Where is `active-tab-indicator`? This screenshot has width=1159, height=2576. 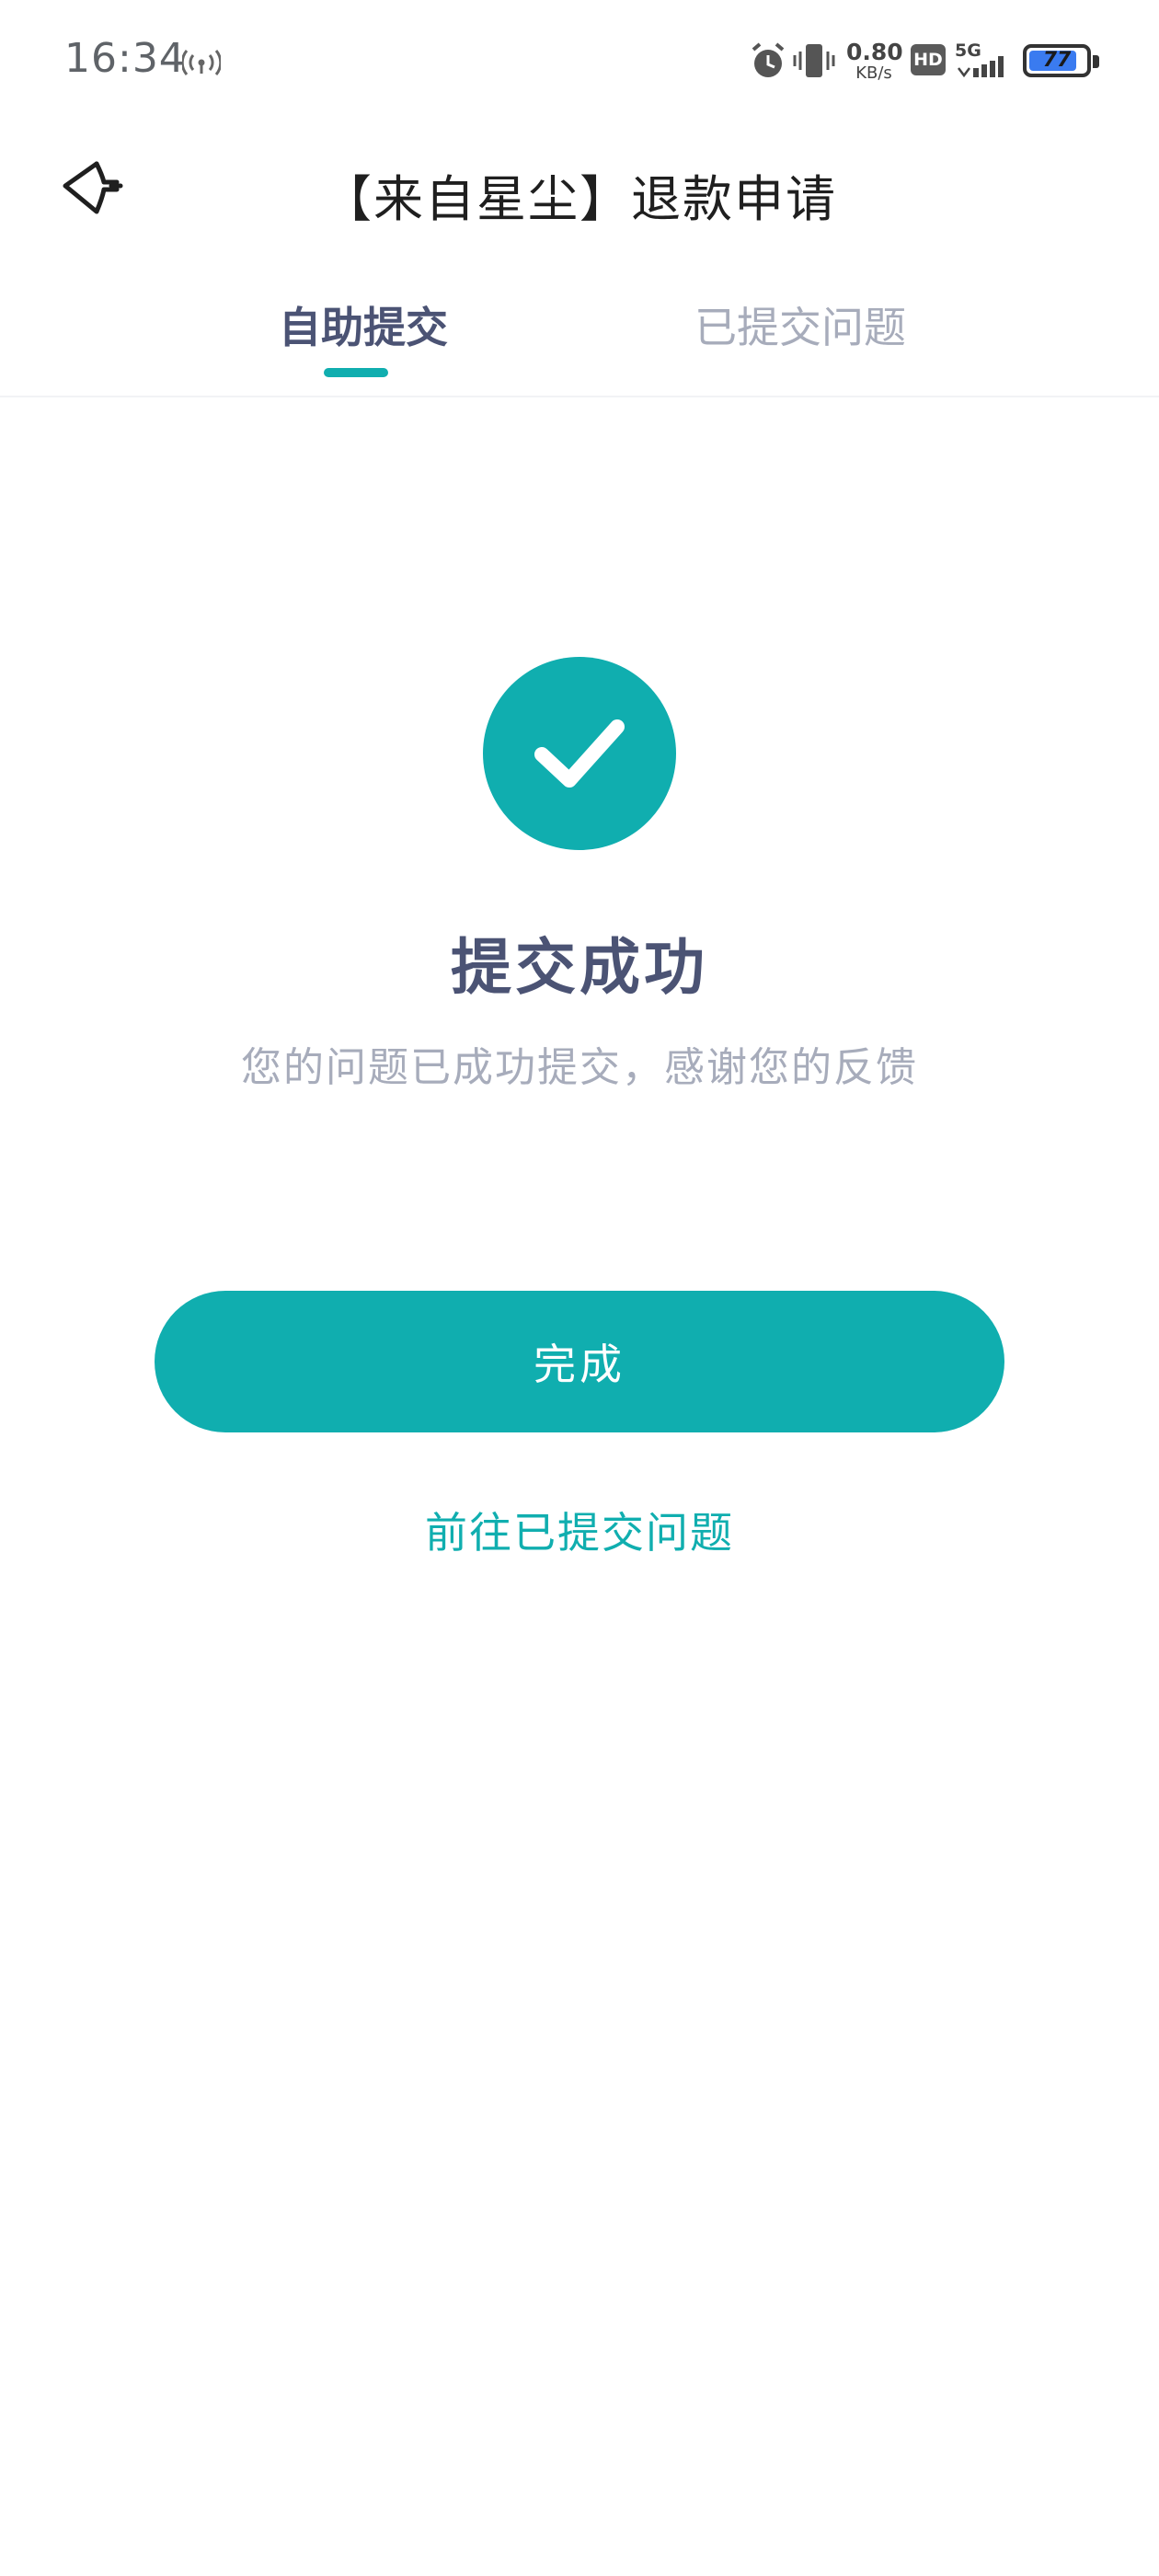 active-tab-indicator is located at coordinates (356, 372).